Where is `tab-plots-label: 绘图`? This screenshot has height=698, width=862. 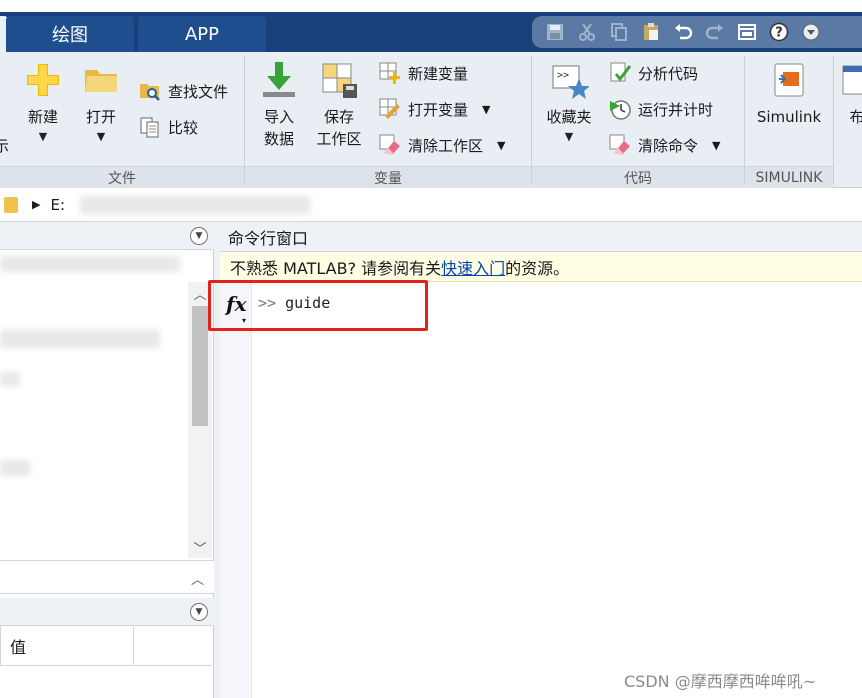
tab-plots-label: 绘图 is located at coordinates (70, 35).